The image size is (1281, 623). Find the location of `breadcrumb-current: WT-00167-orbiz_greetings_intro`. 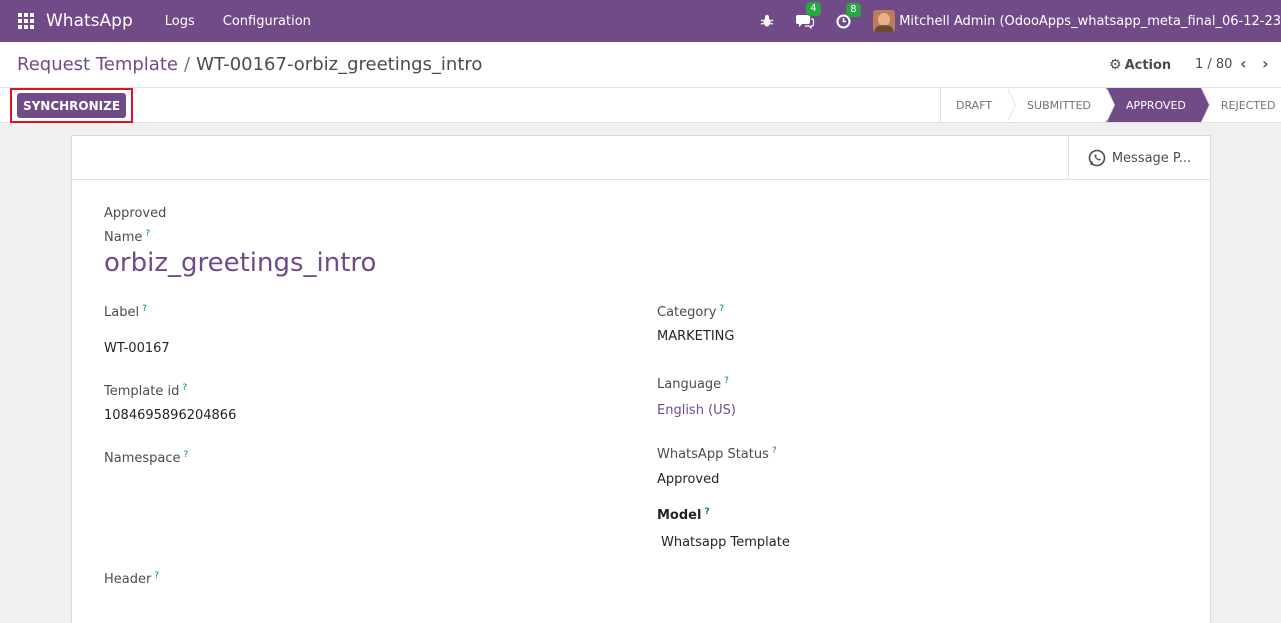

breadcrumb-current: WT-00167-orbiz_greetings_intro is located at coordinates (339, 64).